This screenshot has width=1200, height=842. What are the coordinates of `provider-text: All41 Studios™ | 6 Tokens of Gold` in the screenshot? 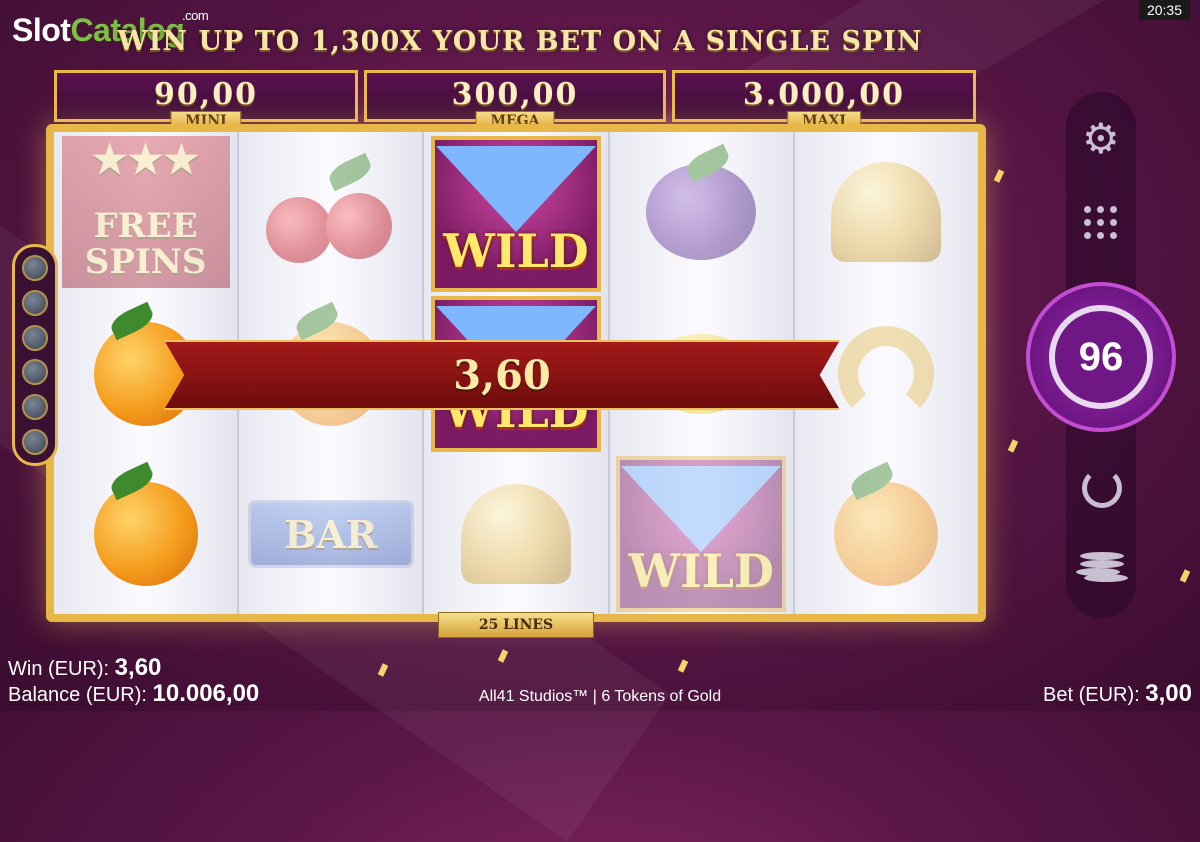 It's located at (600, 696).